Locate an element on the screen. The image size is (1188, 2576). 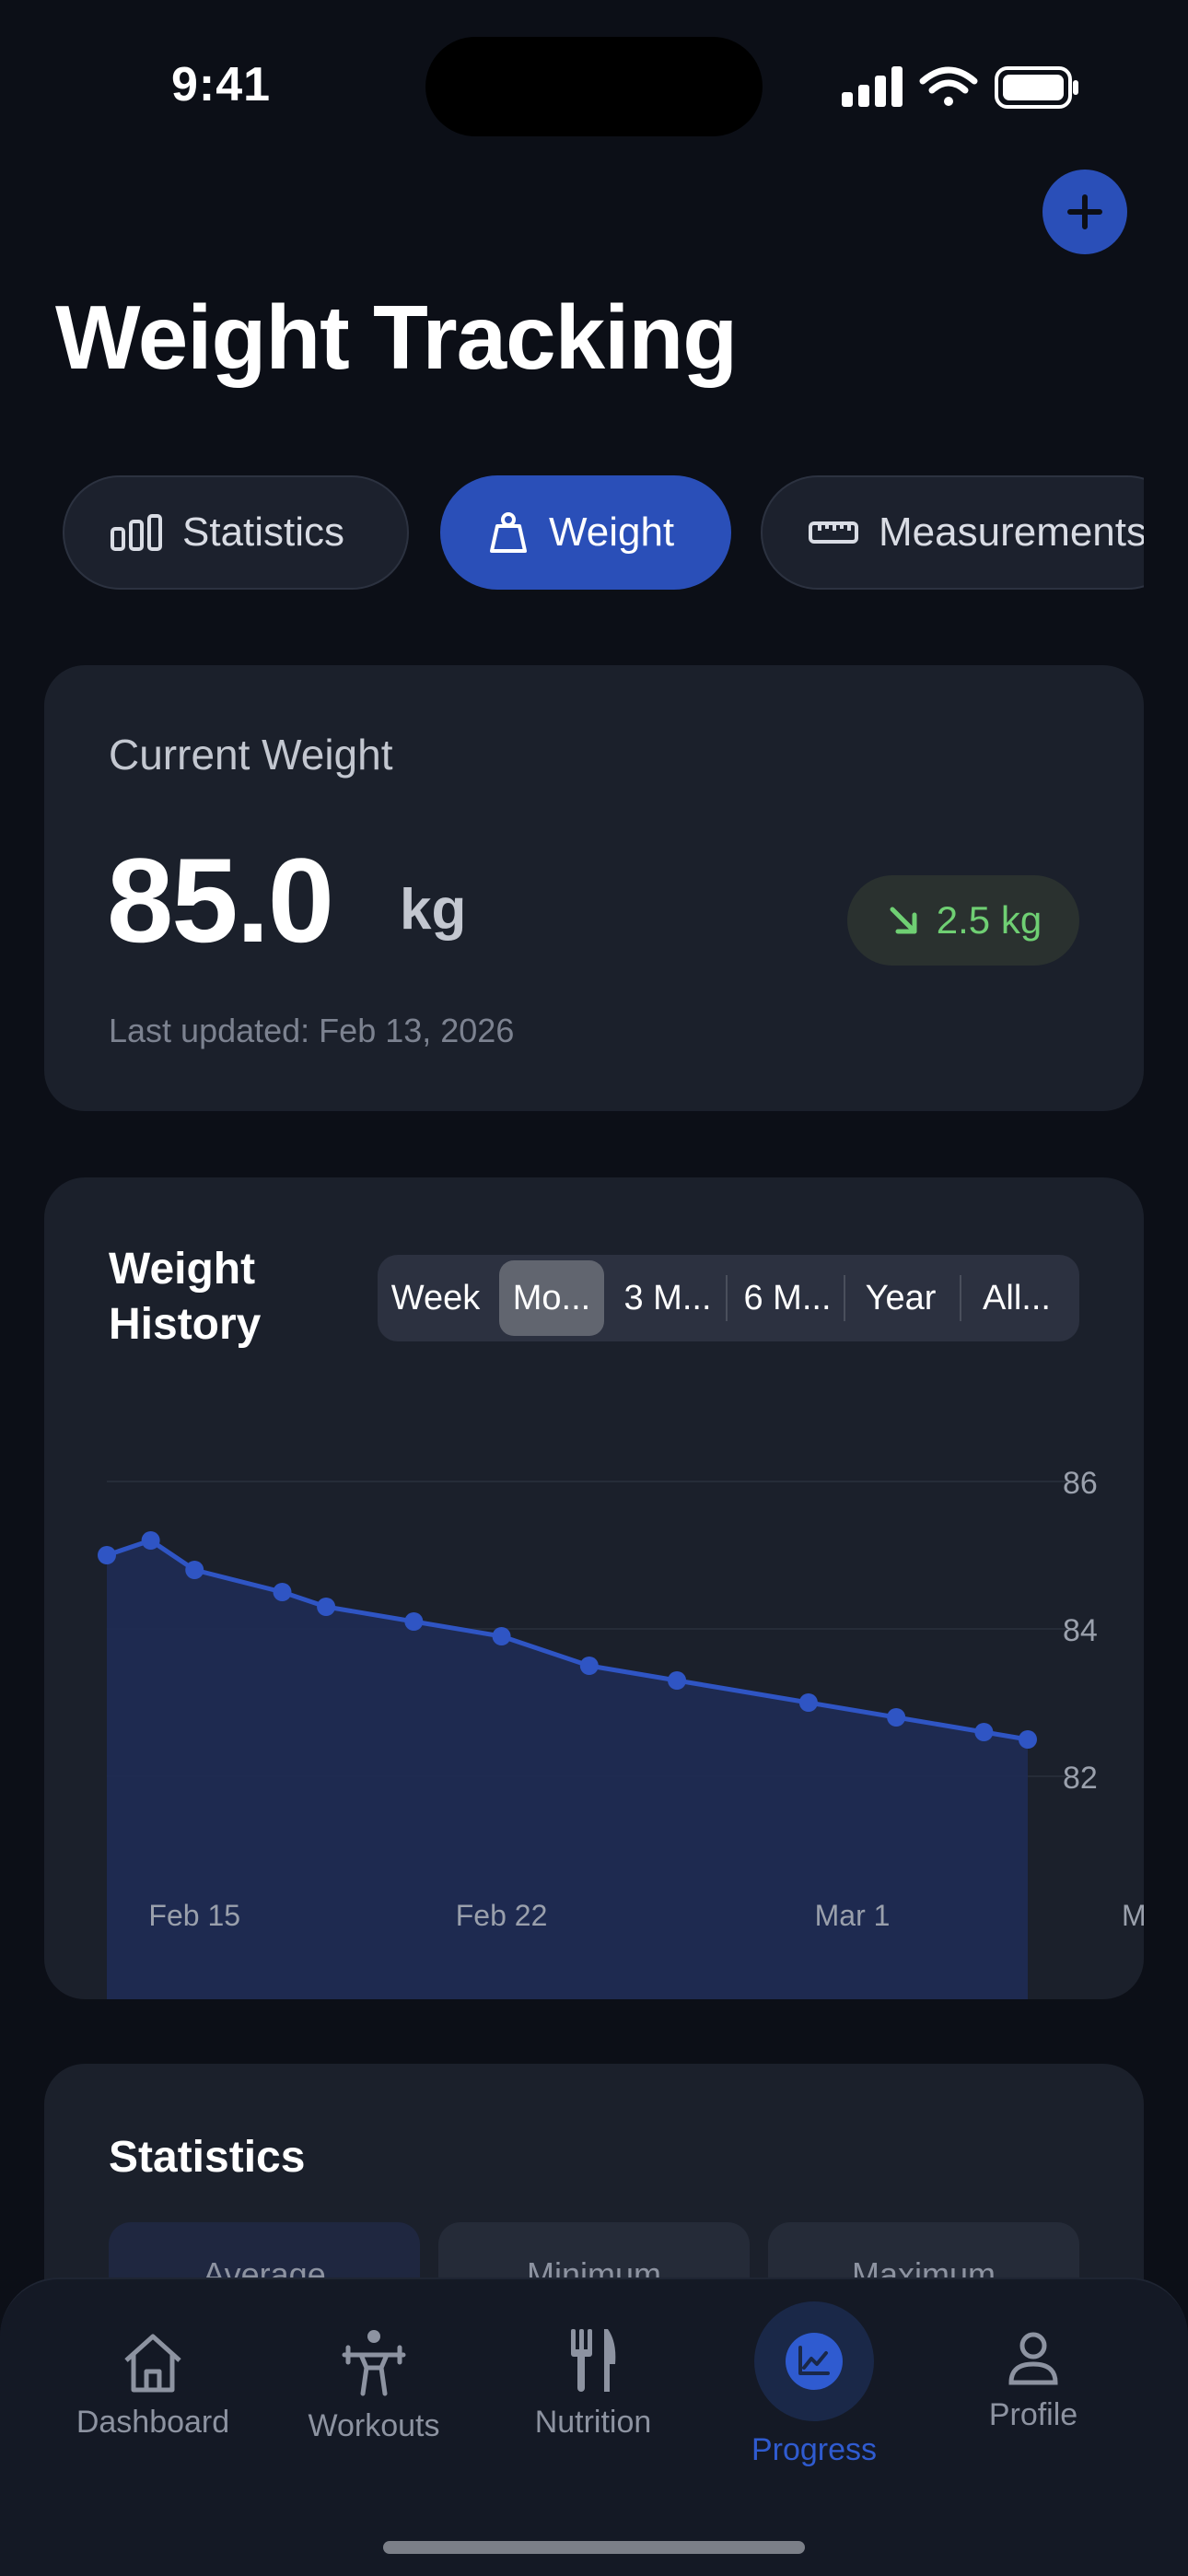
status-icons is located at coordinates (961, 88).